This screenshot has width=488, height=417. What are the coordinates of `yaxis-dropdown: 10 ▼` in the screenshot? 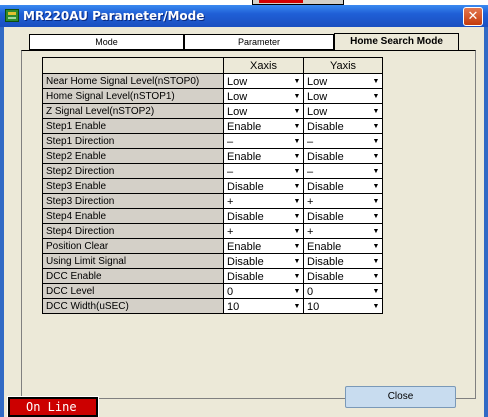 It's located at (343, 306).